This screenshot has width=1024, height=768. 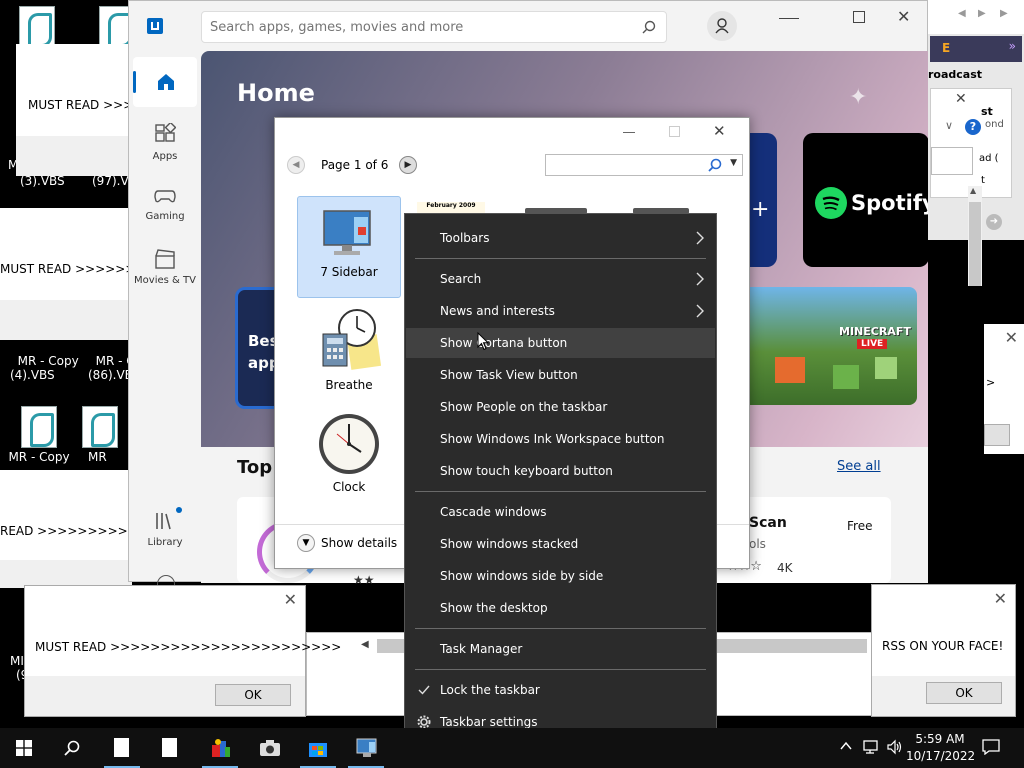 I want to click on desktop-icon-vbs-86: MR - Co (86).VB, so click(x=108, y=361).